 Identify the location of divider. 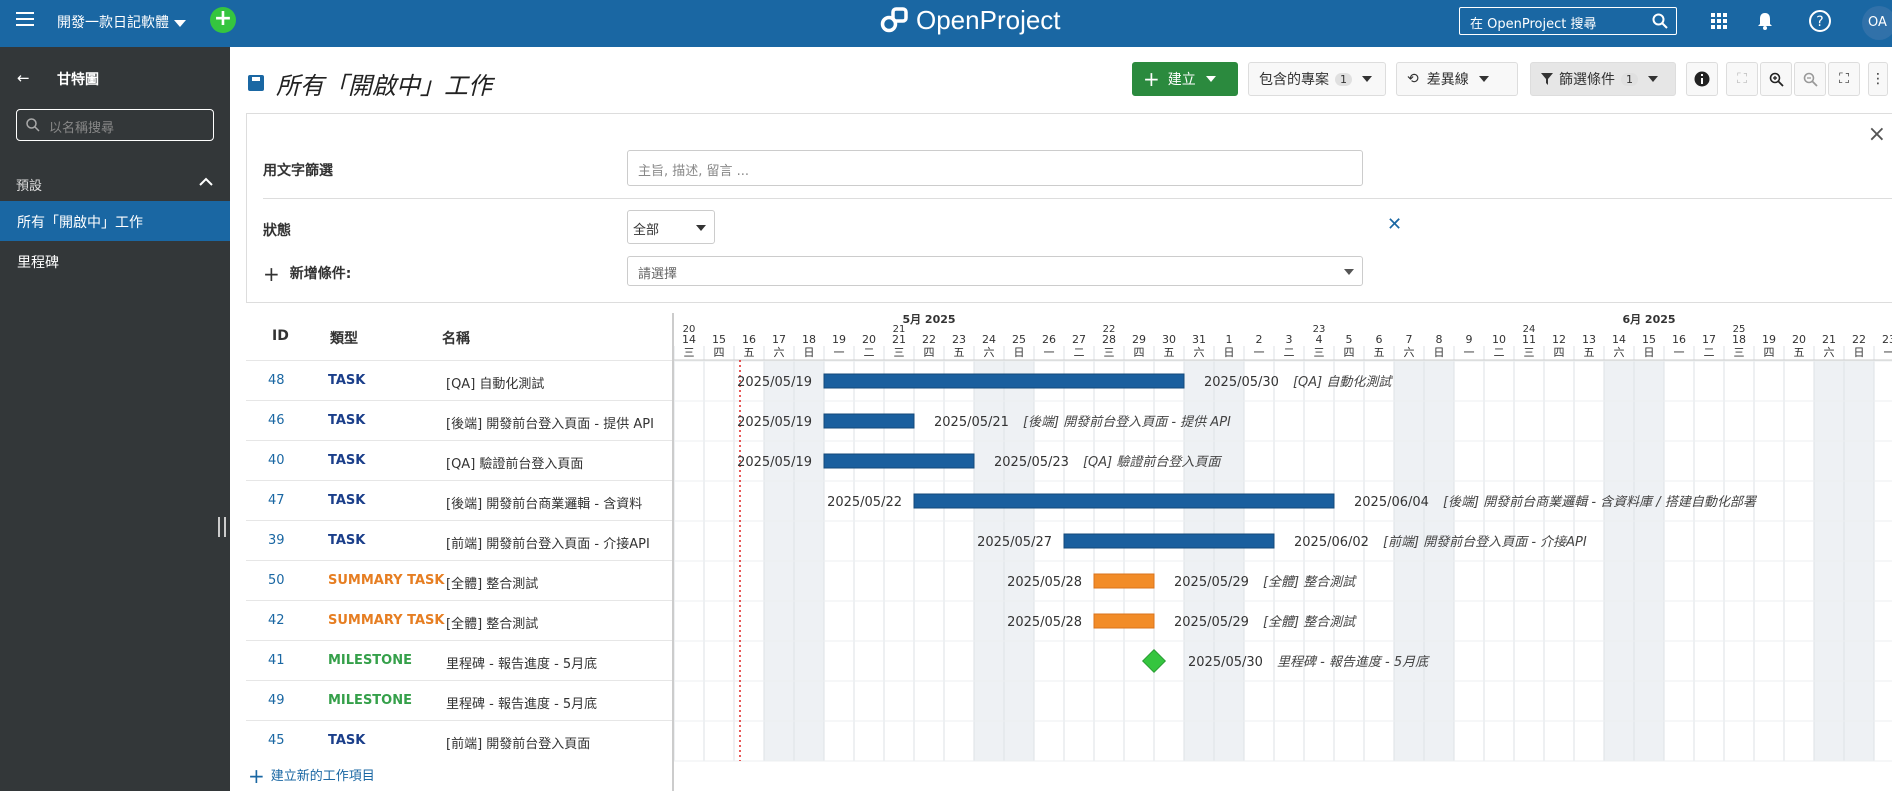
(1077, 198).